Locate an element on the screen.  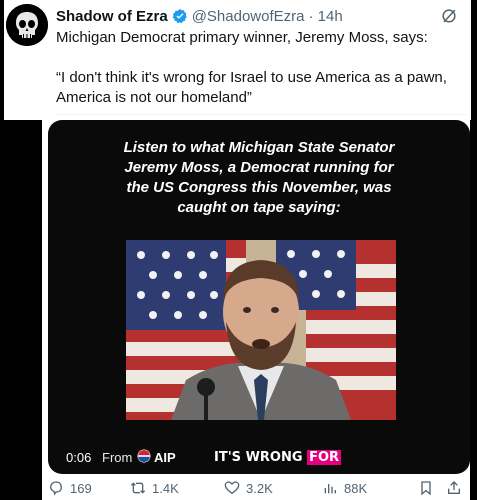
subtitle-highlight: FOR is located at coordinates (324, 457).